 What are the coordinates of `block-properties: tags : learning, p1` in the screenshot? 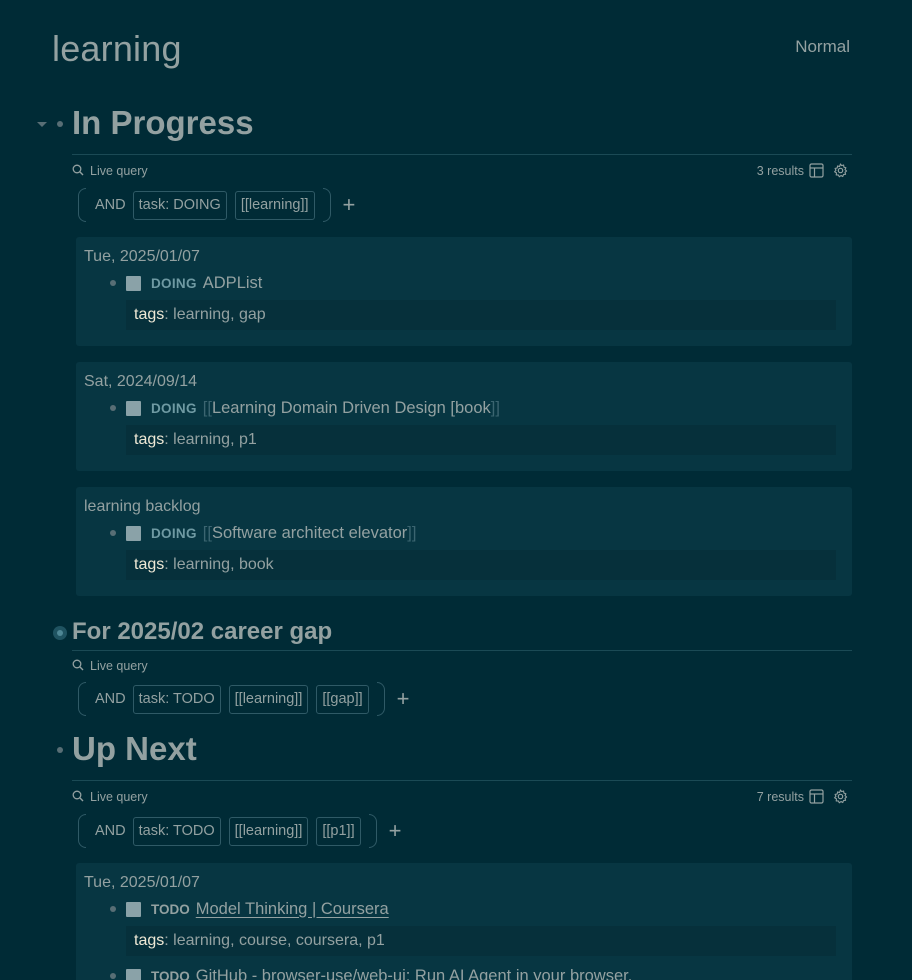 It's located at (481, 440).